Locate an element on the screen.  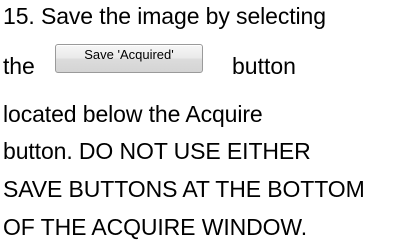
step-15-text-line-5: SAVE BUTTONS AT THE BOTTOM is located at coordinates (184, 189).